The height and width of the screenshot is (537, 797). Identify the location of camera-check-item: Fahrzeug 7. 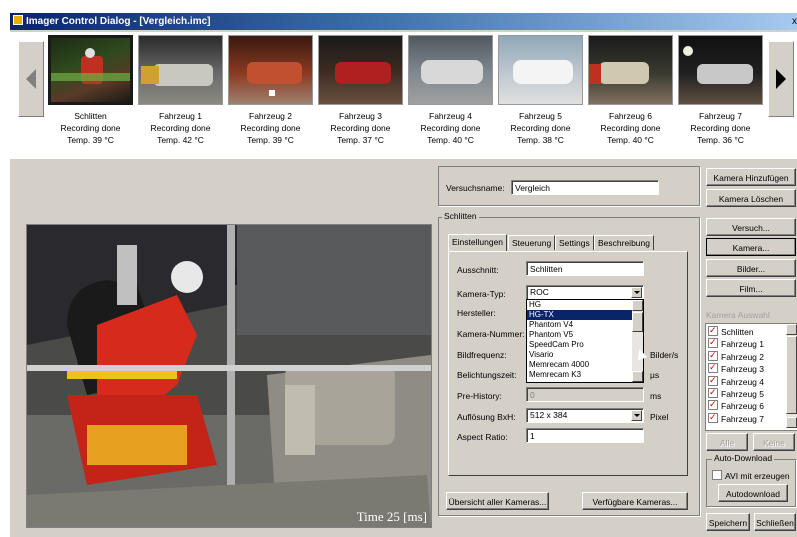
(736, 418).